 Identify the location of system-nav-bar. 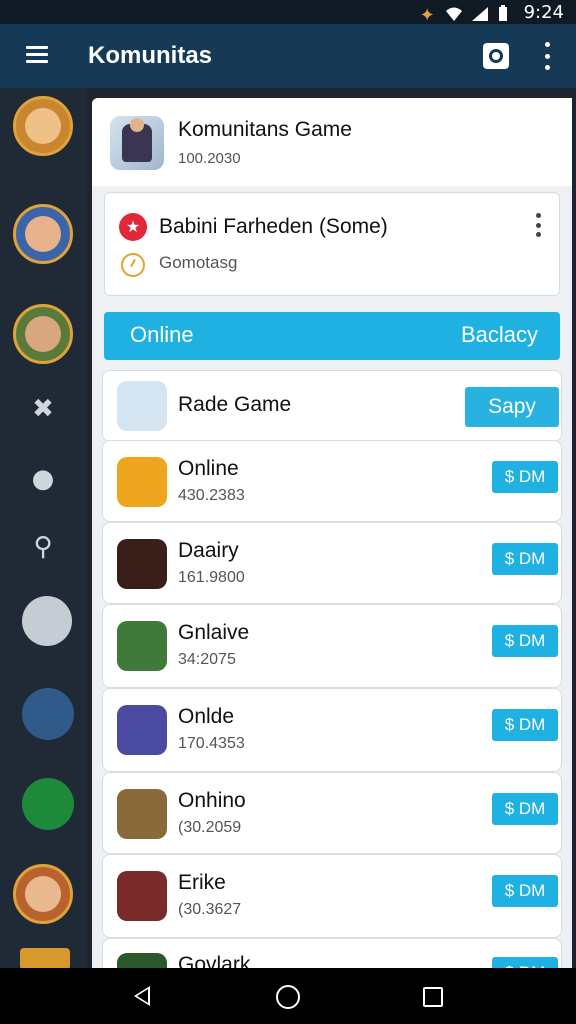
(288, 996).